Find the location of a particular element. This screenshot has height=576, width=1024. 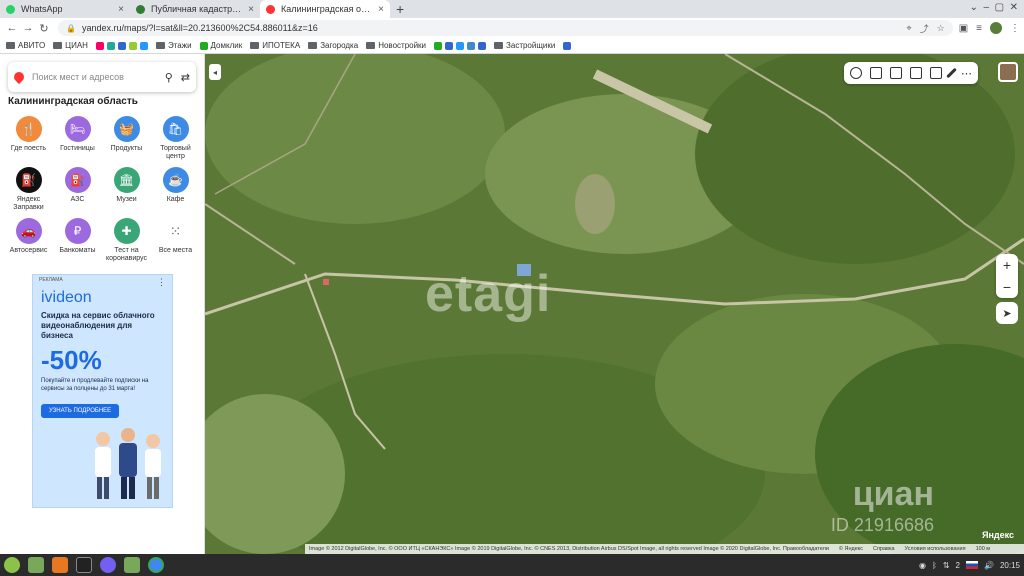

ad-cta-button: УЗНАТЬ ПОДРОБНЕЕ is located at coordinates (80, 410).